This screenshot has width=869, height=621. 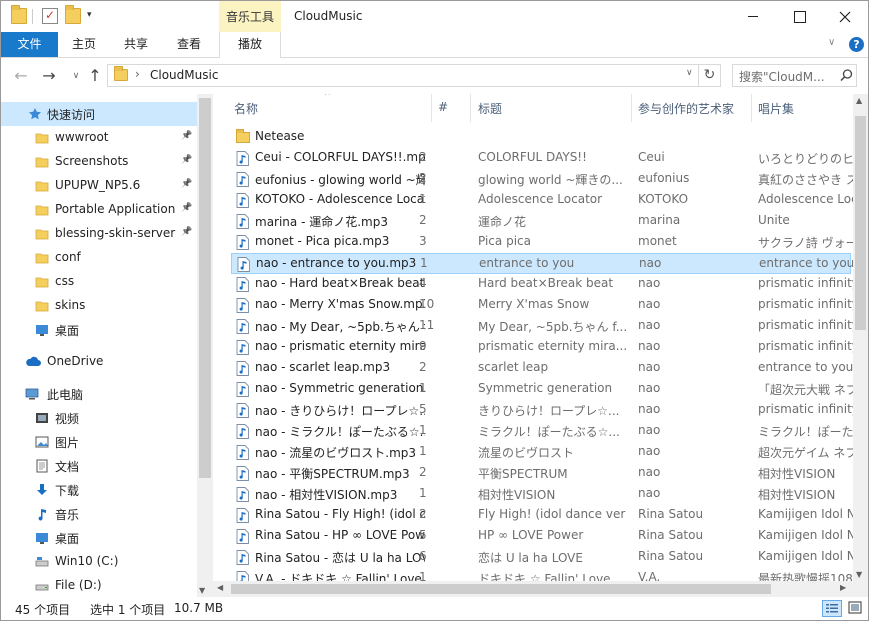 I want to click on nav-item-pc-0: 视频, so click(x=99, y=418).